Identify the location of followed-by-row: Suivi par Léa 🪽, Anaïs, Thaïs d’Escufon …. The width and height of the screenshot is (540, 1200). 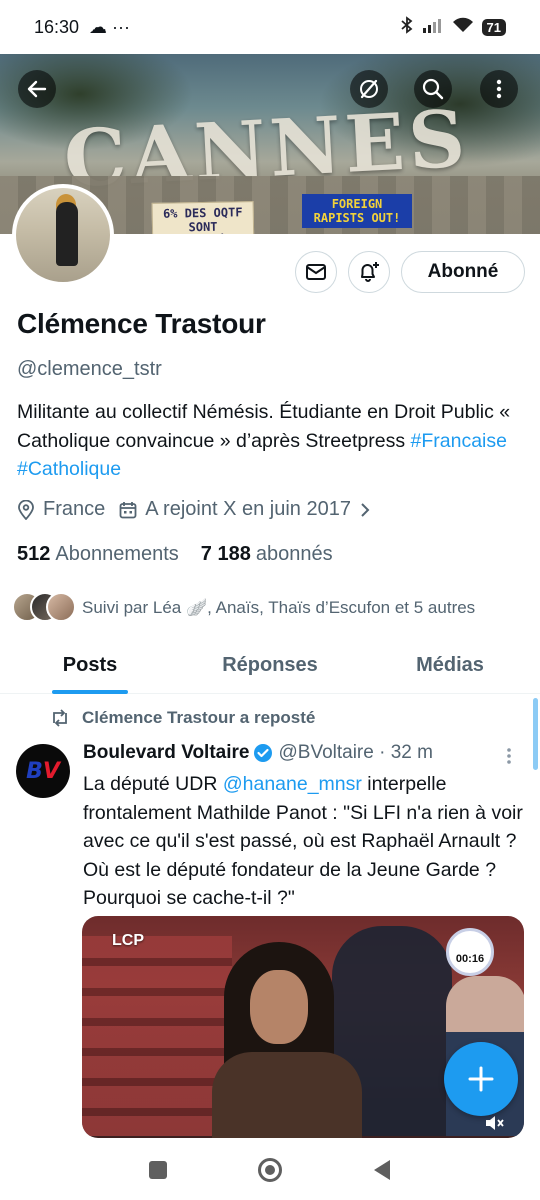
(243, 608).